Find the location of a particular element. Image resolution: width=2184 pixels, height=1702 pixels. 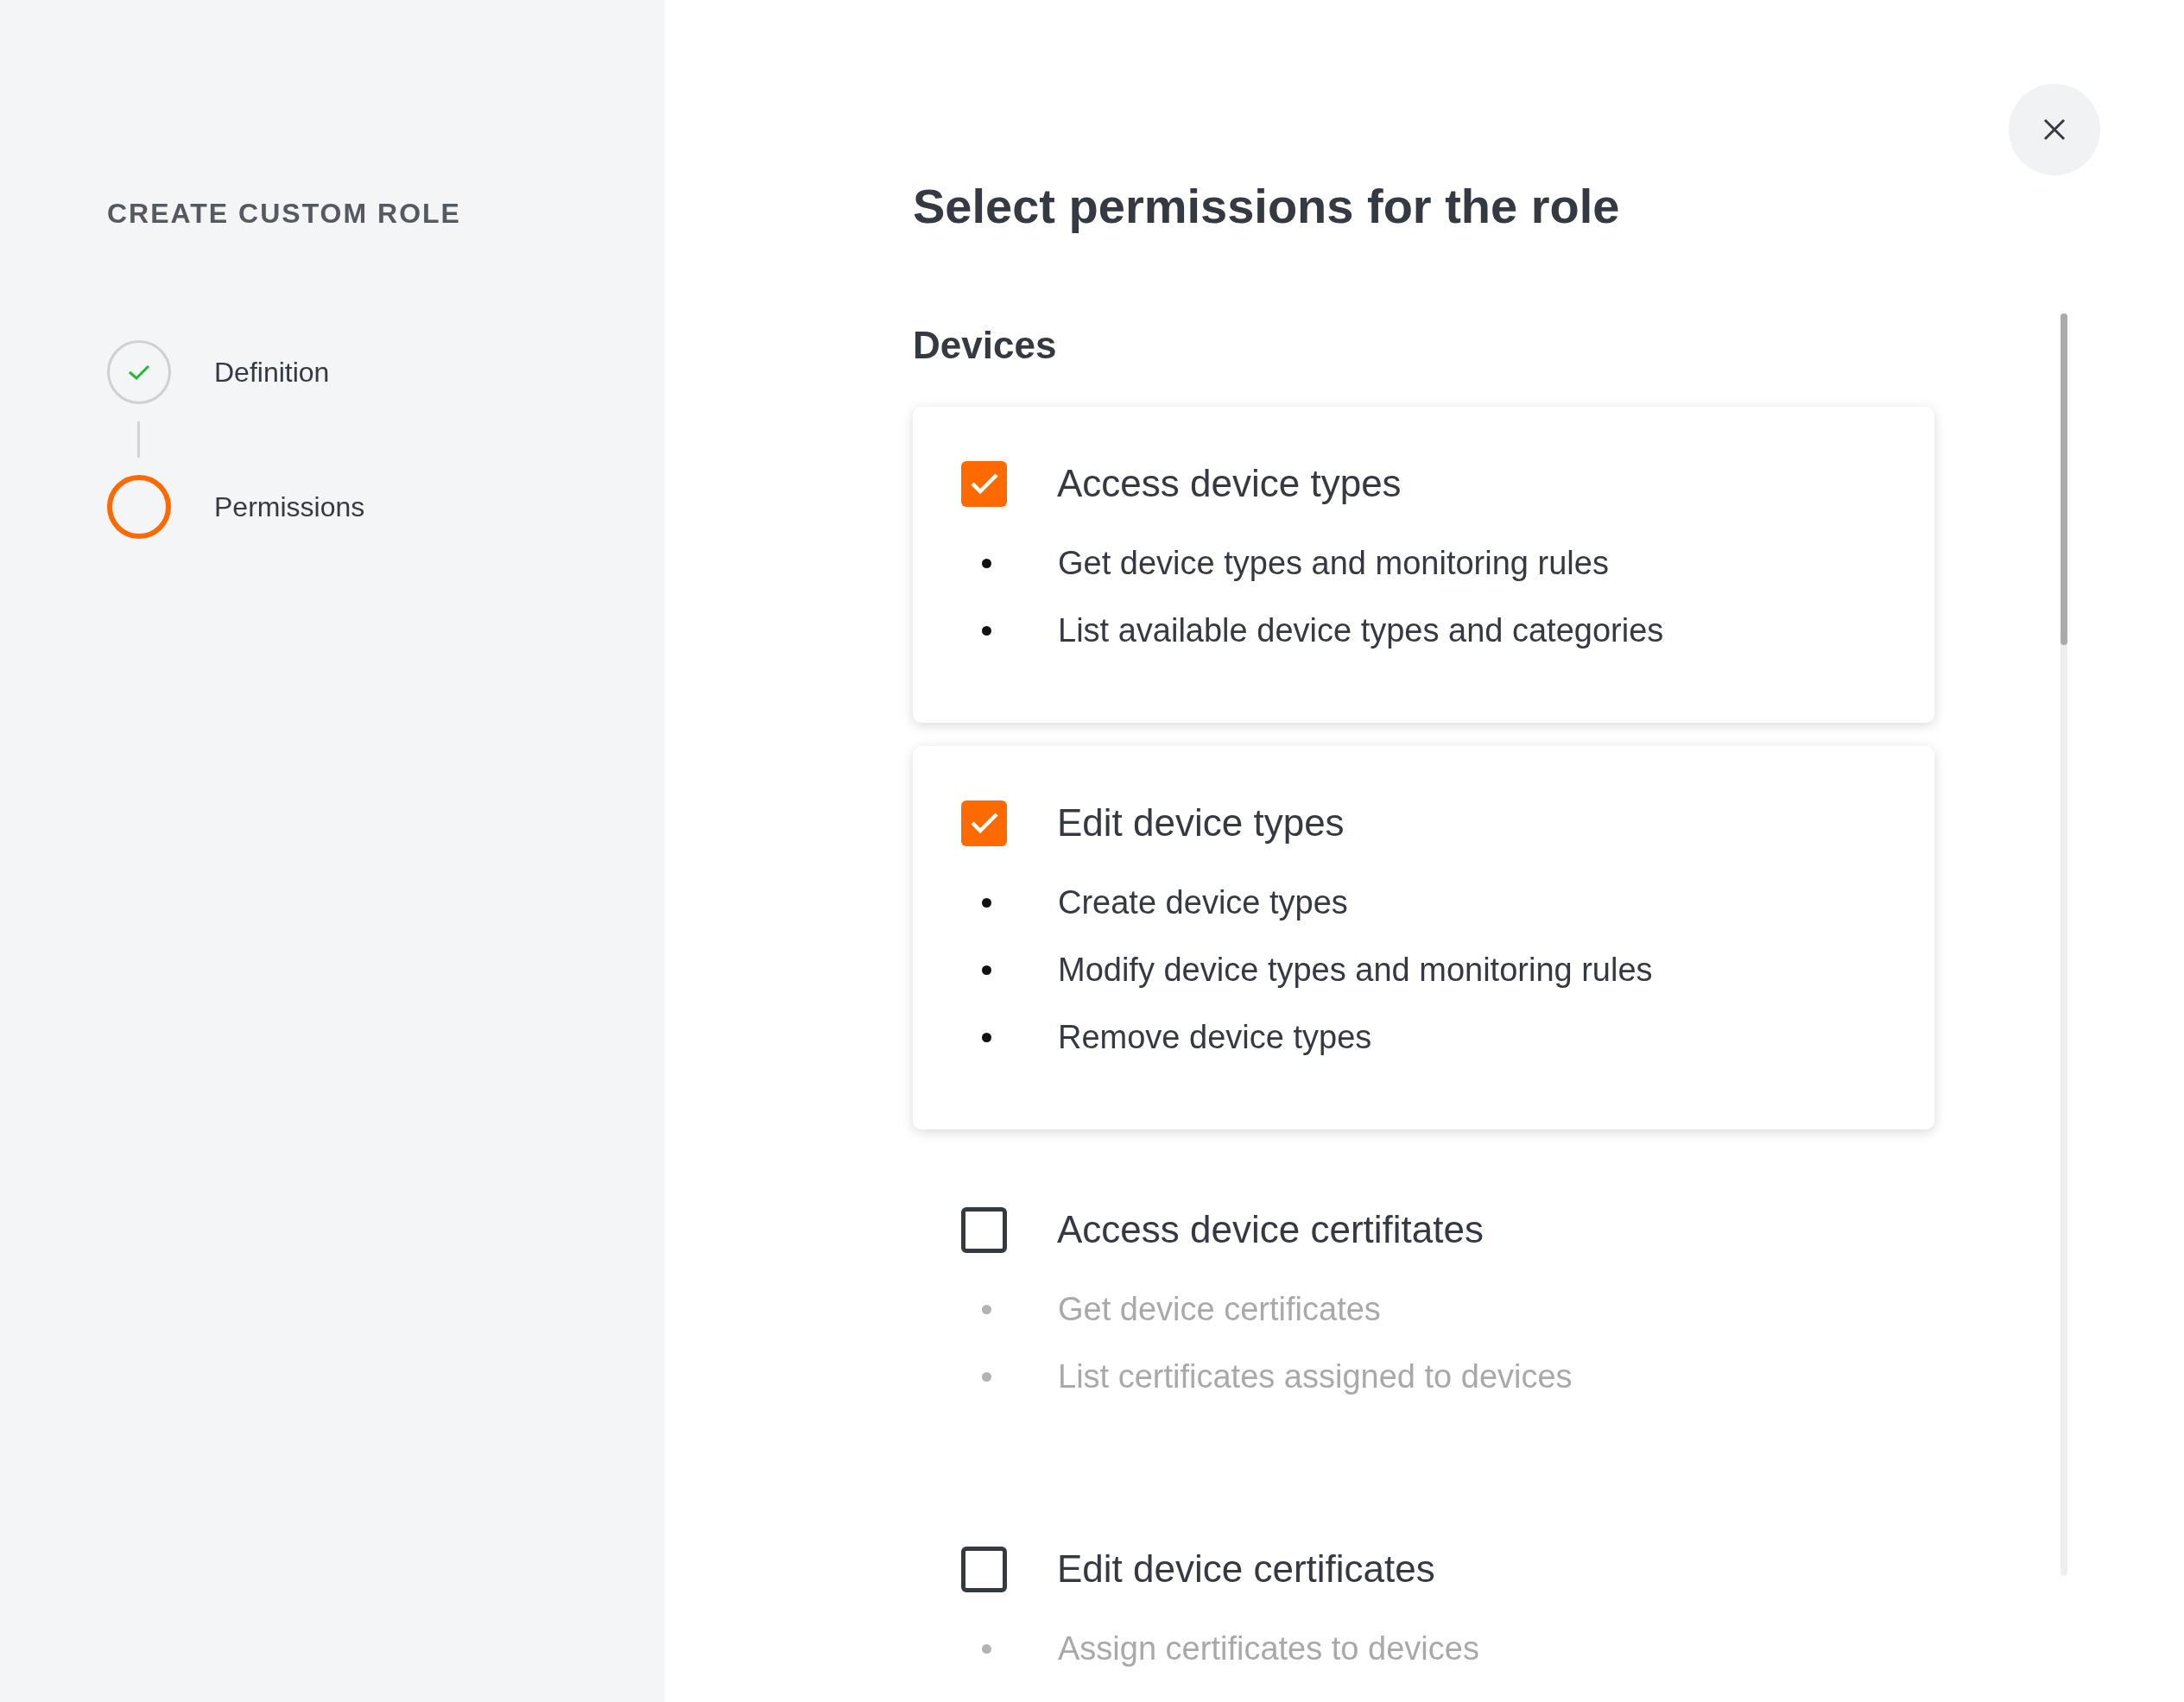

step-label: Permissions is located at coordinates (290, 507).